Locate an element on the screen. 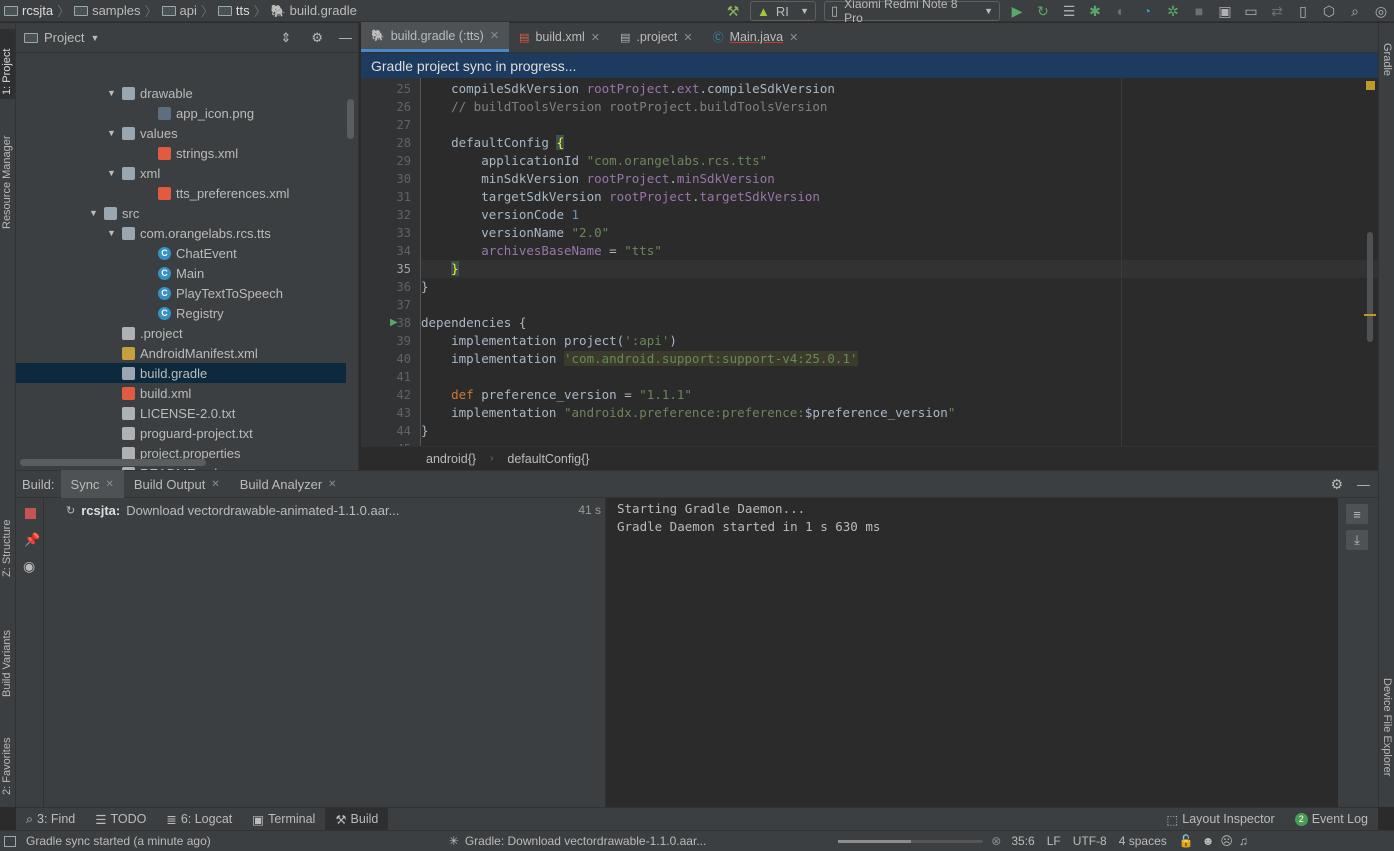 The width and height of the screenshot is (1394, 851). tree-item: proguard-project.txt is located at coordinates (180, 433).